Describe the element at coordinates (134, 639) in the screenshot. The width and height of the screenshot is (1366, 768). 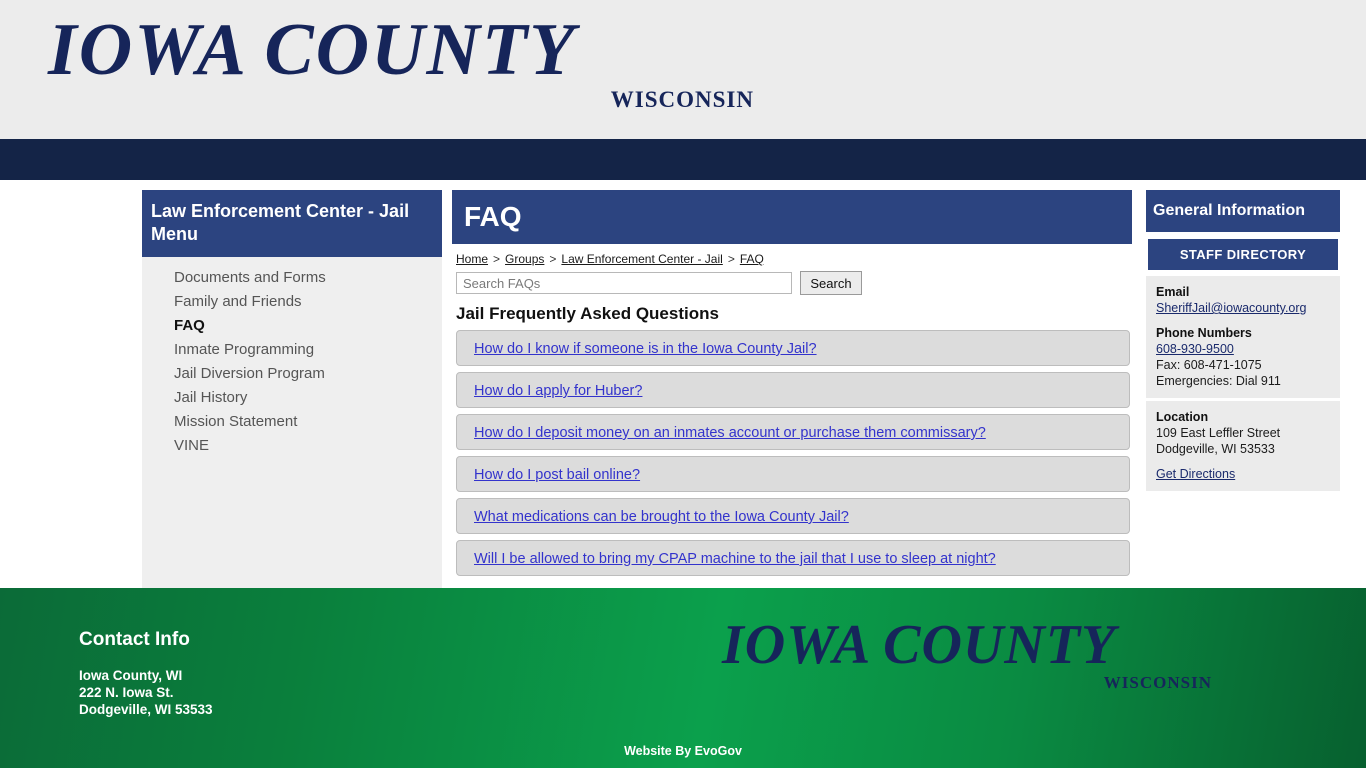
I see `footer-contact-title: Contact Info` at that location.